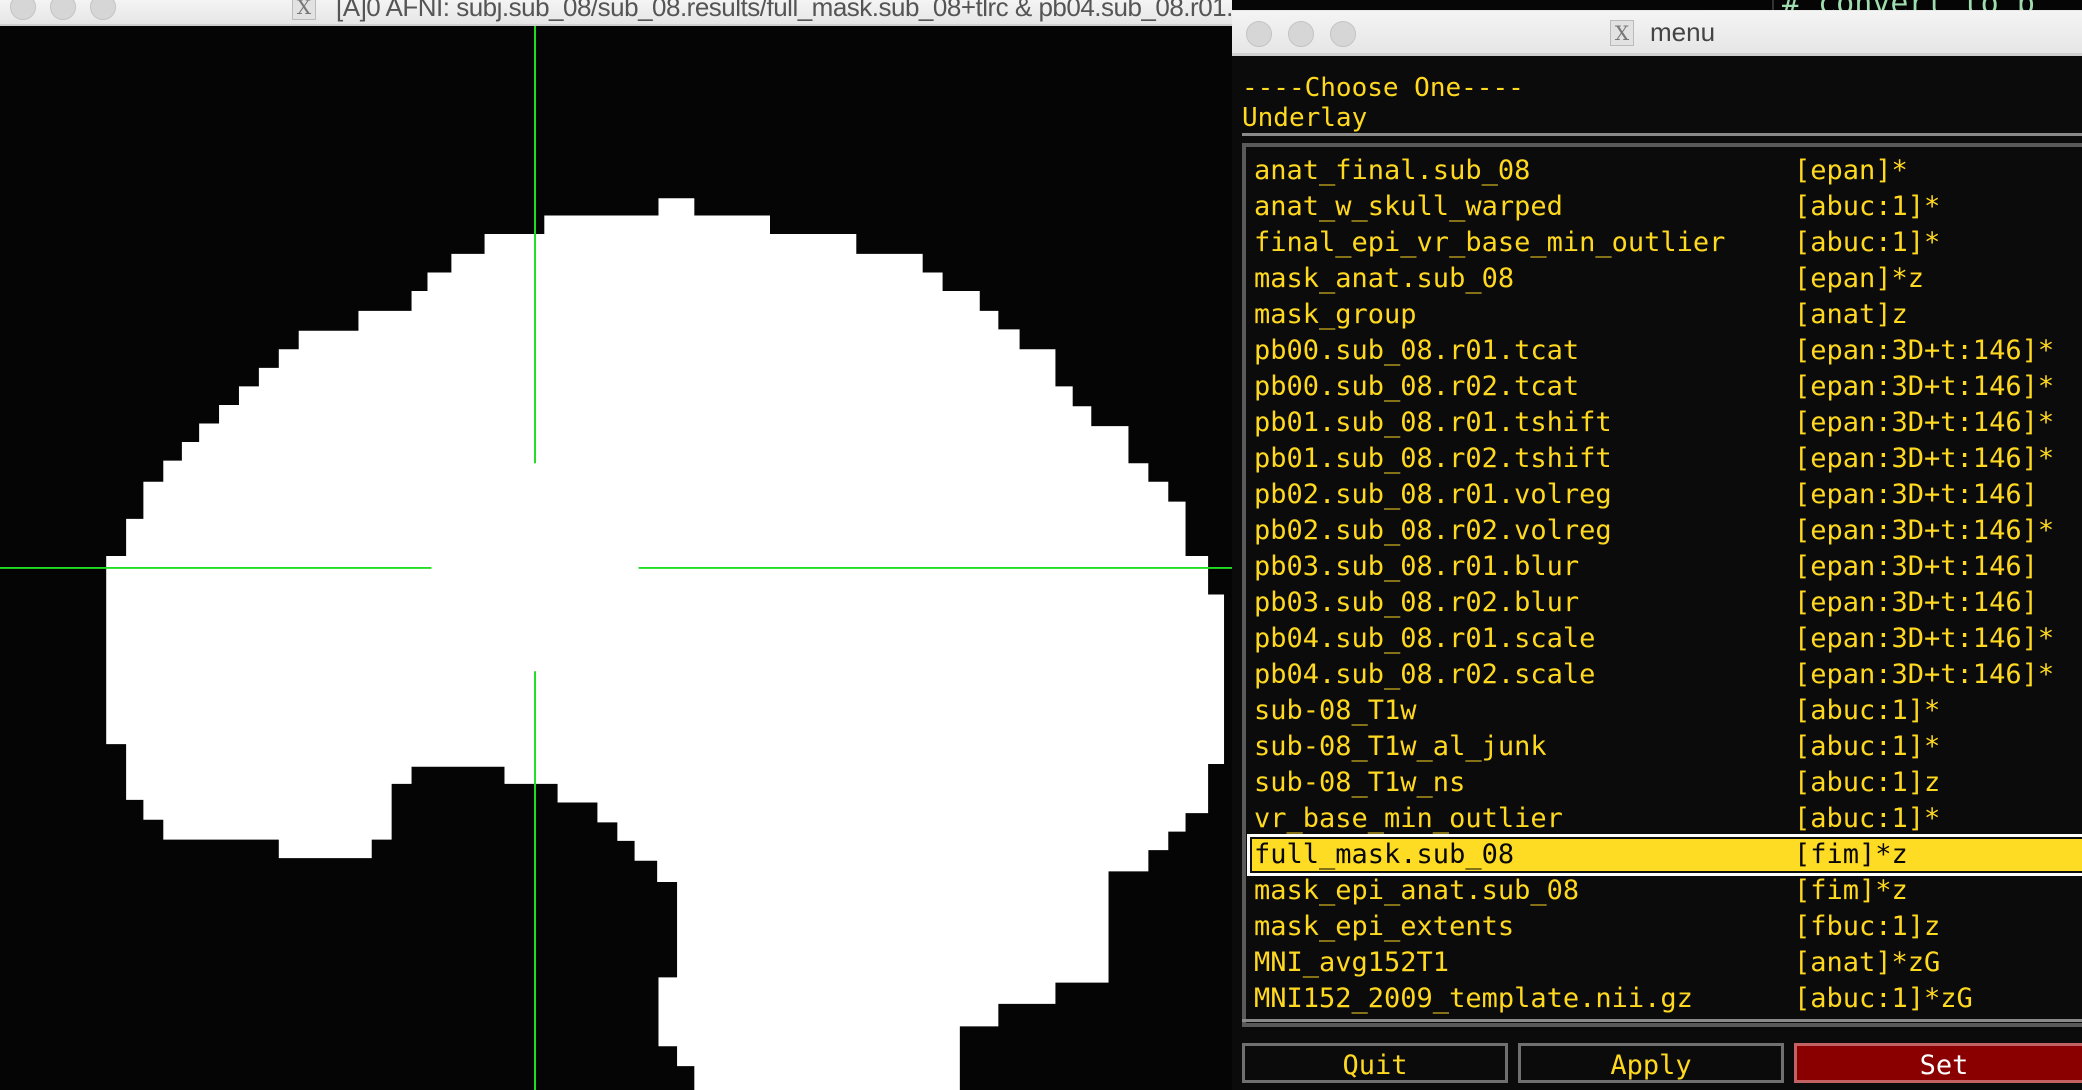 The height and width of the screenshot is (1090, 2082). Describe the element at coordinates (1490, 242) in the screenshot. I see `dataset-name: final_epi_vr_base_min_outlier` at that location.